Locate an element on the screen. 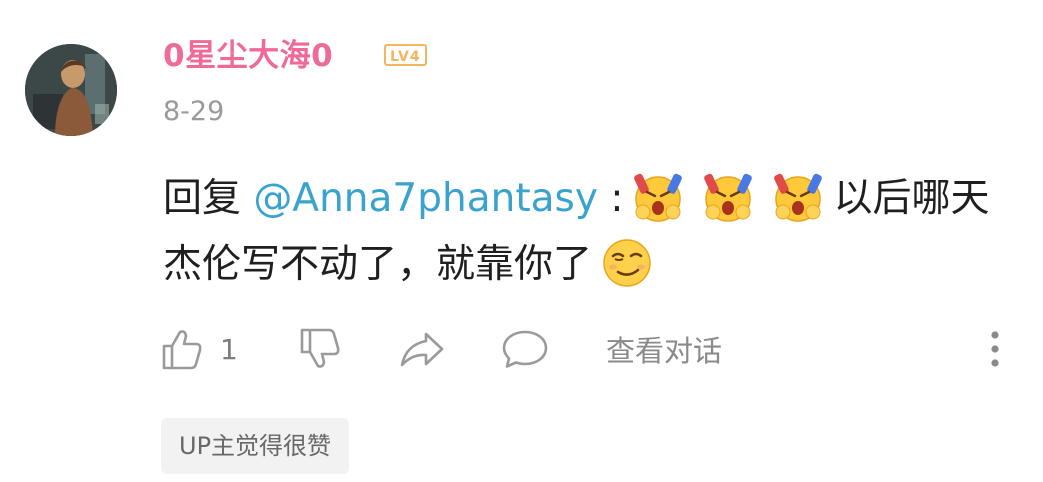 This screenshot has width=1043, height=482. like-count: 1 is located at coordinates (229, 349).